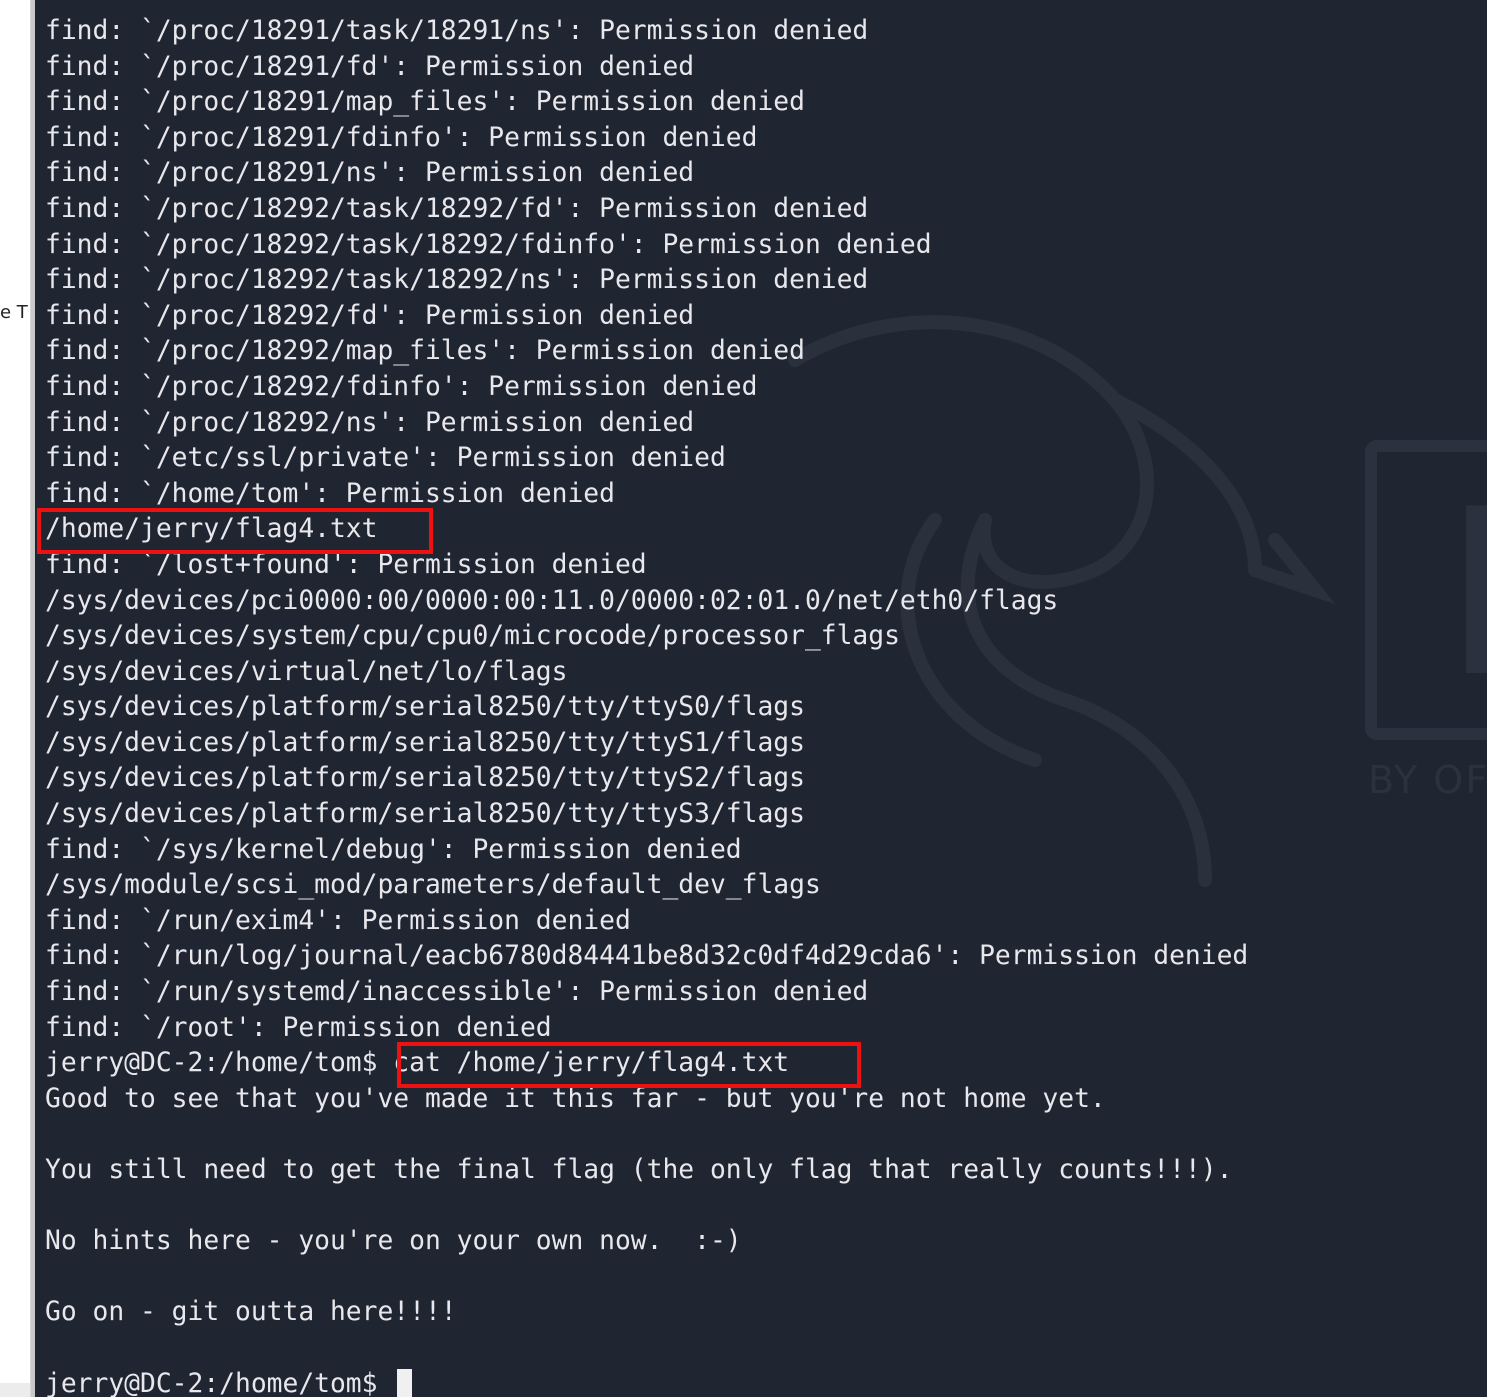 The width and height of the screenshot is (1487, 1397). What do you see at coordinates (646, 1382) in the screenshot?
I see `terminal-line: jerry@DC-2:/home/tom$` at bounding box center [646, 1382].